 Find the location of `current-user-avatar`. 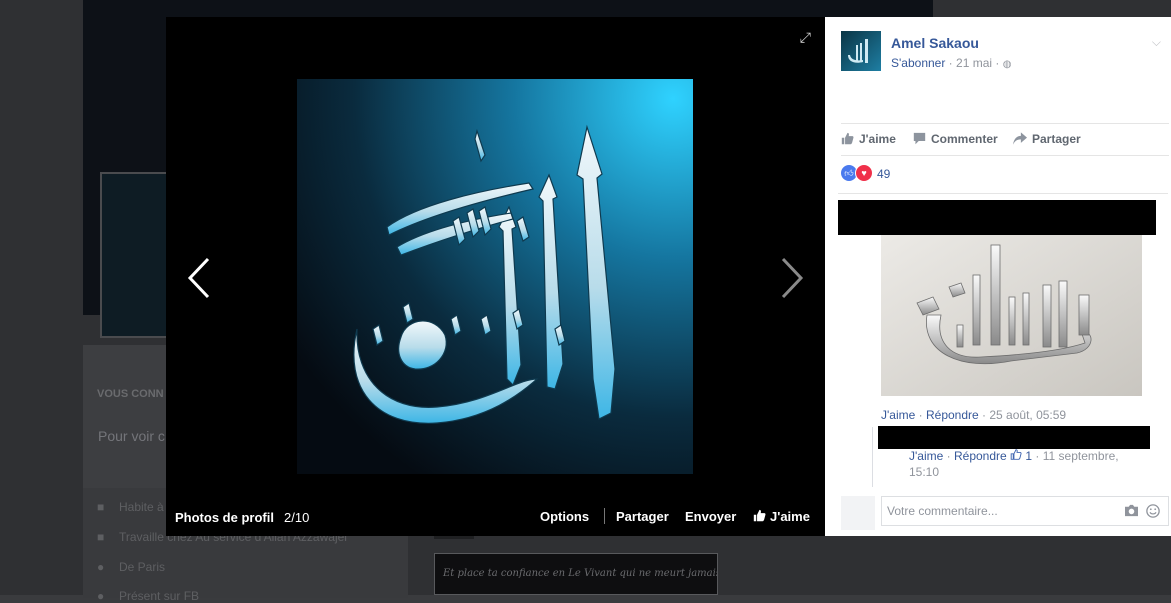

current-user-avatar is located at coordinates (858, 513).